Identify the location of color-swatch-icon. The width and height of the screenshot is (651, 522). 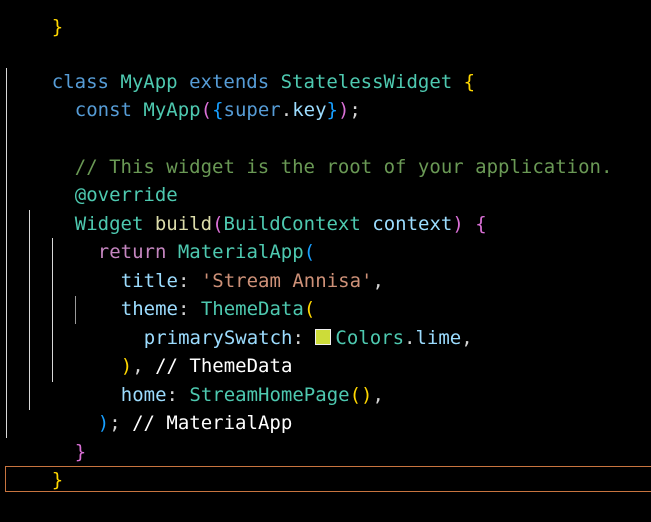
(323, 337).